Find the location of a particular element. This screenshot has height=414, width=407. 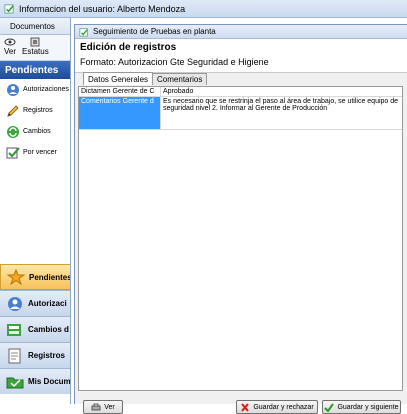

nav-button-label: Registros is located at coordinates (46, 355).